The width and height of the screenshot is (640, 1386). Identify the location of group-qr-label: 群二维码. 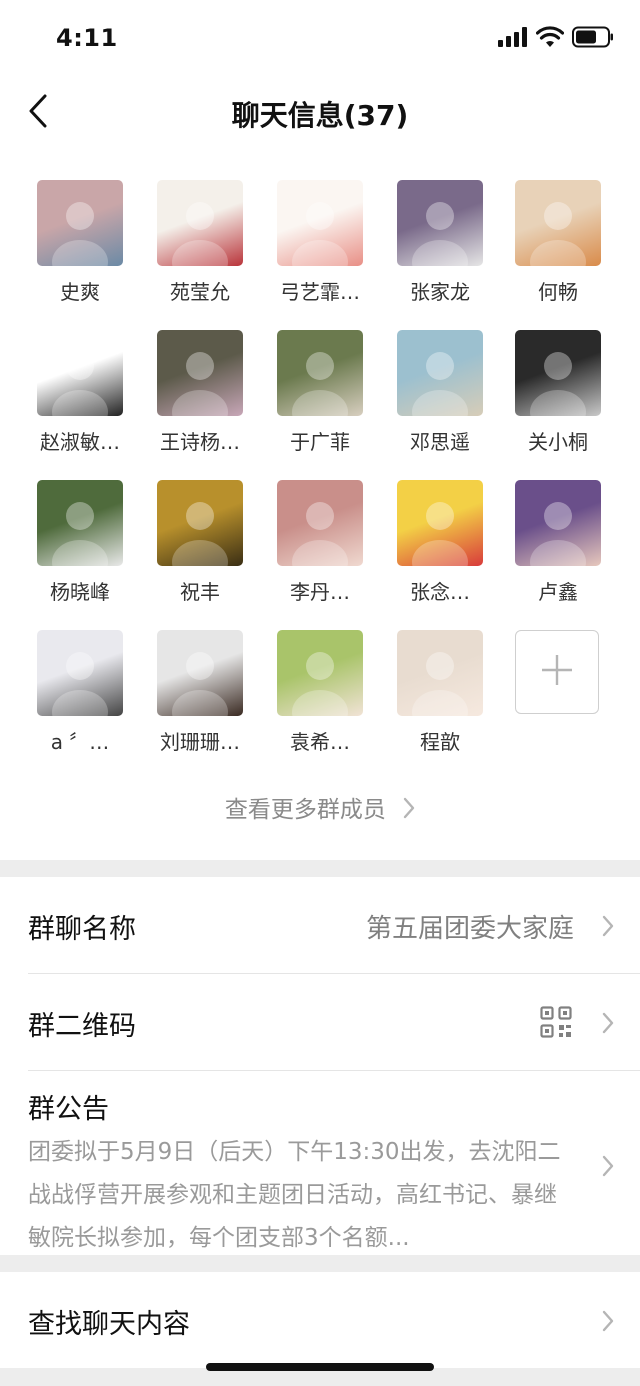
(82, 1026).